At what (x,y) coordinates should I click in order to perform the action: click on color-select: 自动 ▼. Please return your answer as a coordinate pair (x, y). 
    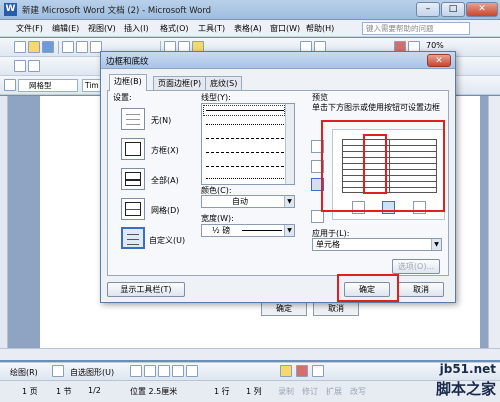
    Looking at the image, I should click on (248, 201).